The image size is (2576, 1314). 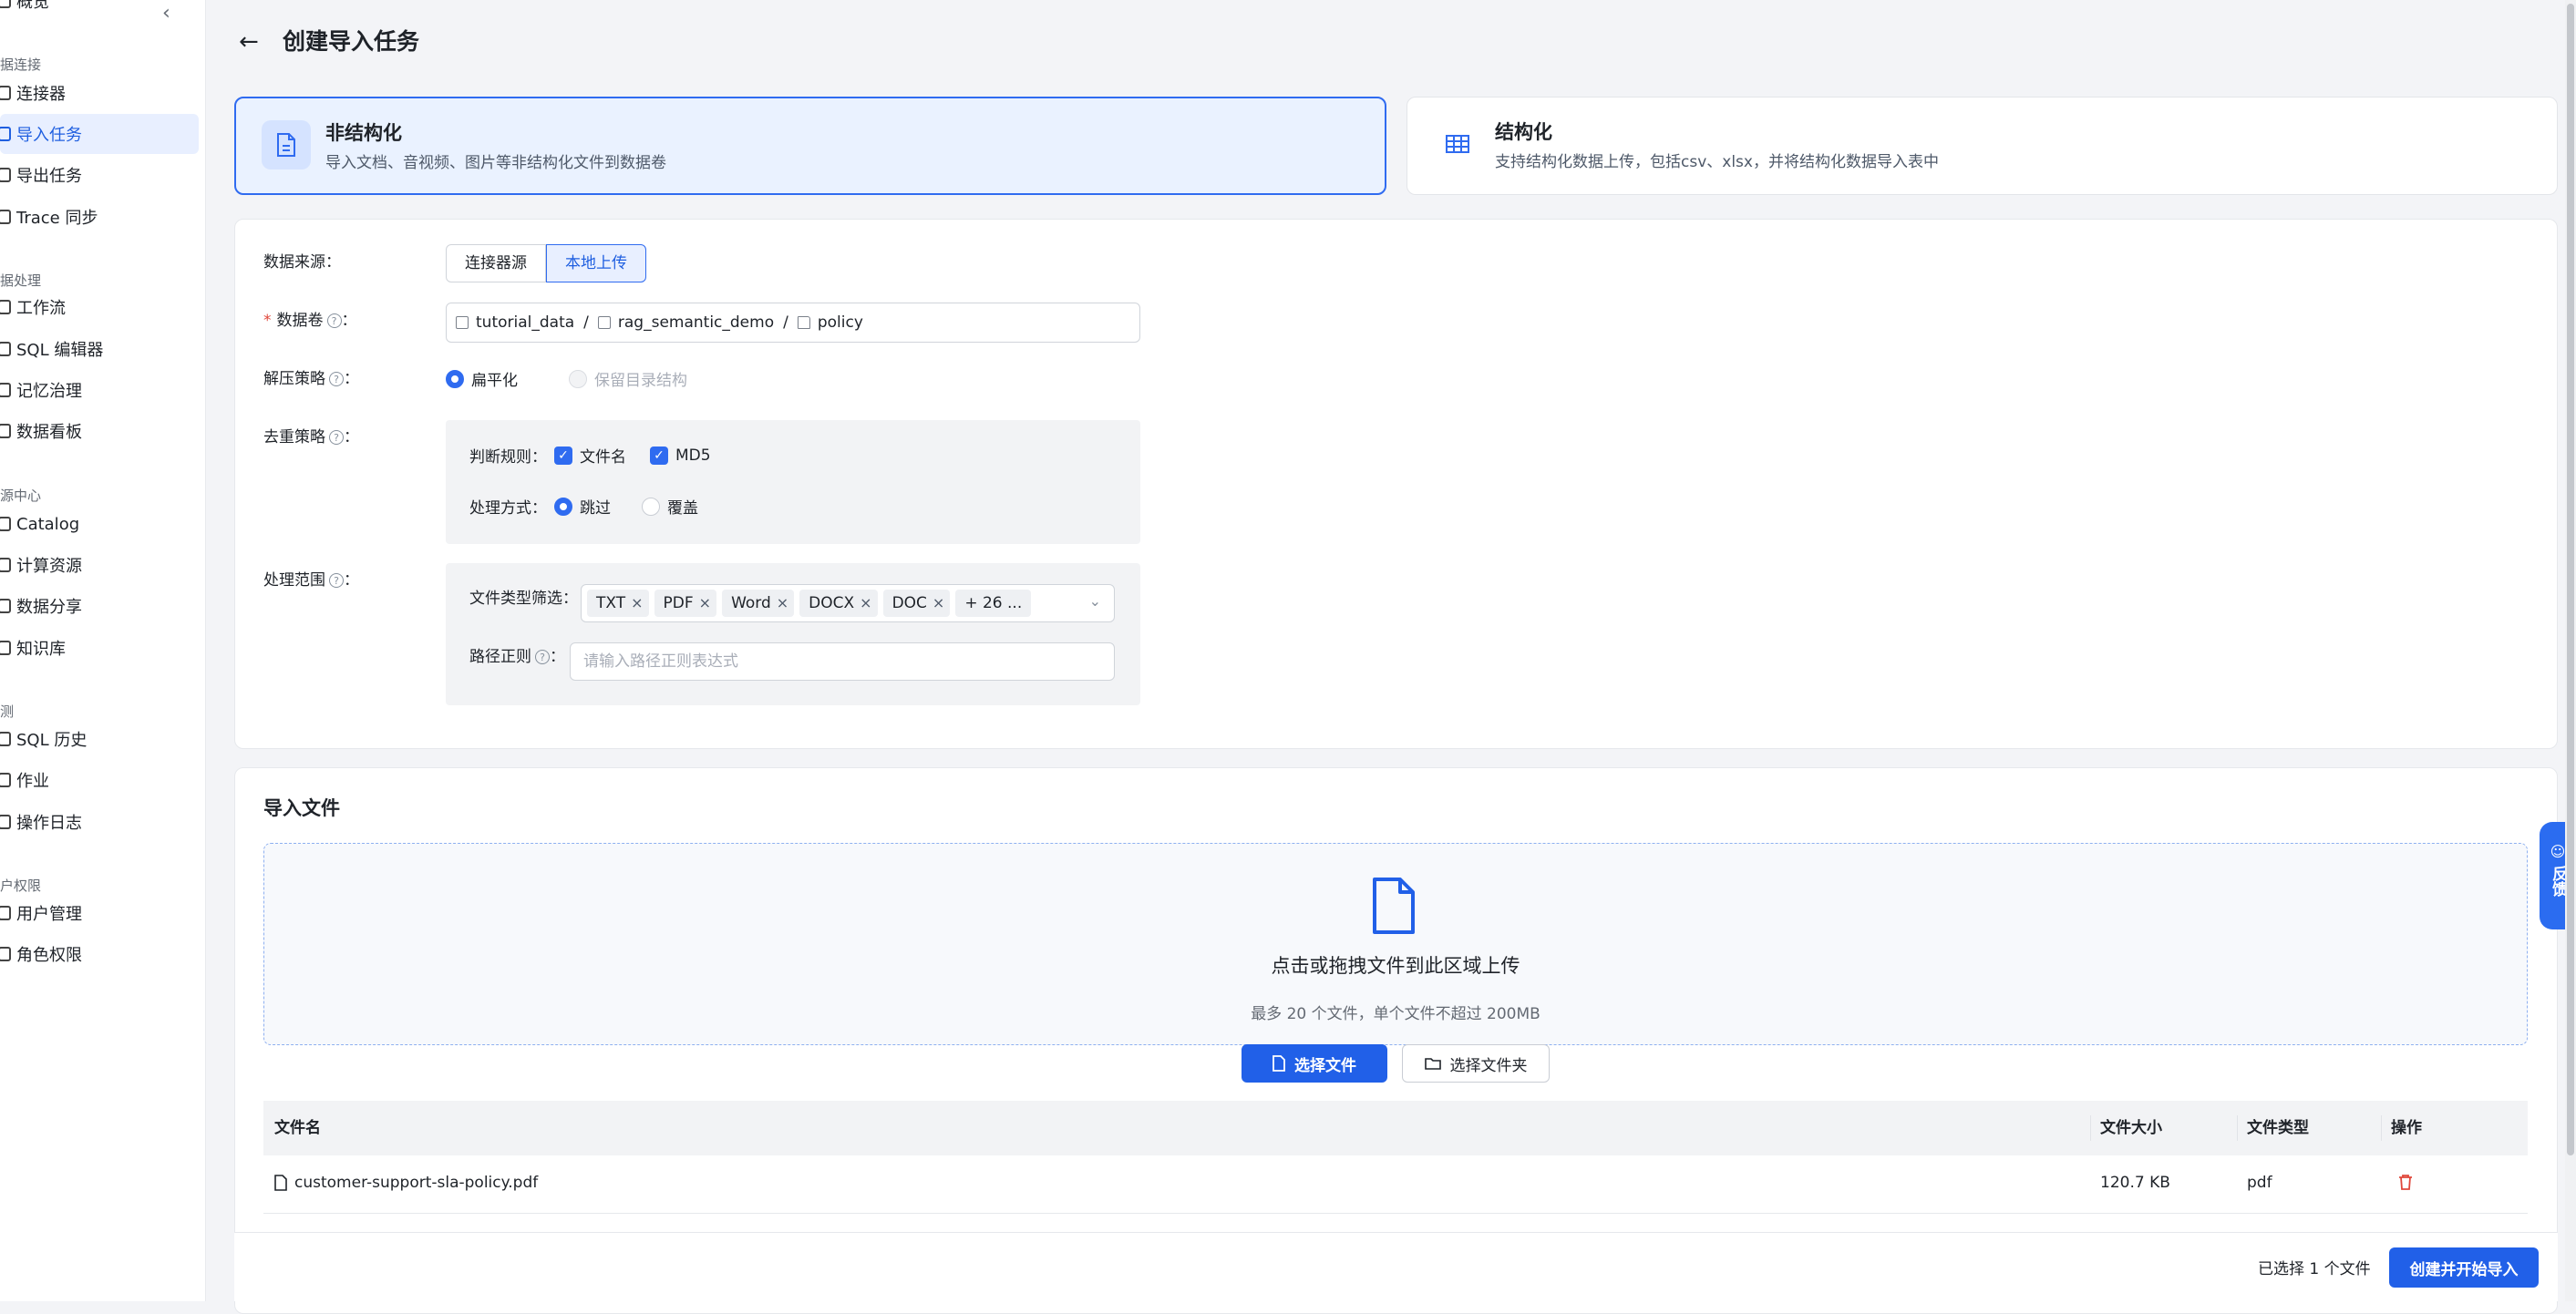 I want to click on sidebar-item-1: 连接器, so click(x=99, y=93).